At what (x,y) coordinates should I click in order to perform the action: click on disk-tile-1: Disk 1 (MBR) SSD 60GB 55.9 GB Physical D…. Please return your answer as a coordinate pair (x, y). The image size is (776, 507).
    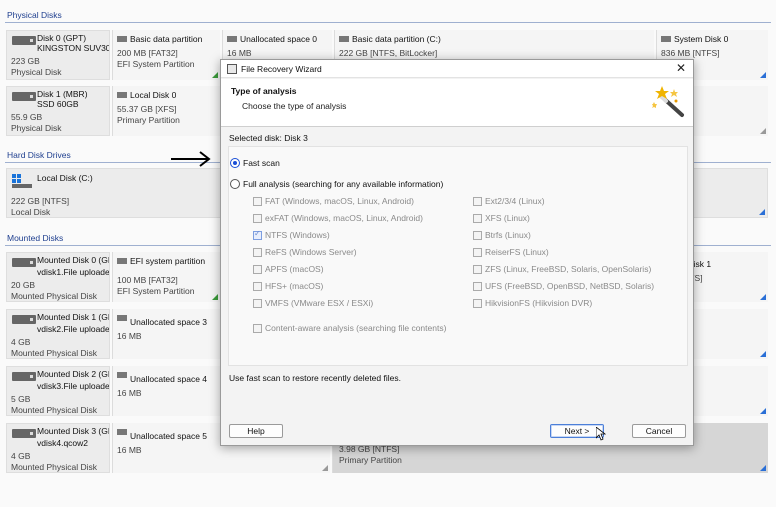
    Looking at the image, I should click on (58, 111).